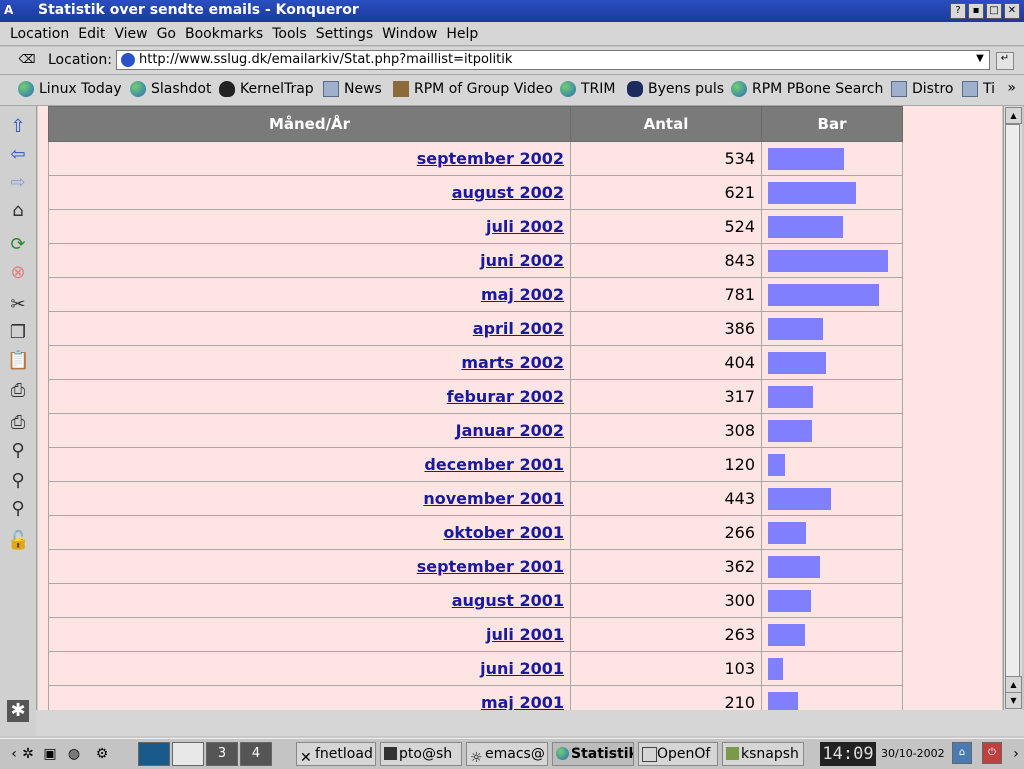  What do you see at coordinates (490, 158) in the screenshot?
I see `month-link: september 2002` at bounding box center [490, 158].